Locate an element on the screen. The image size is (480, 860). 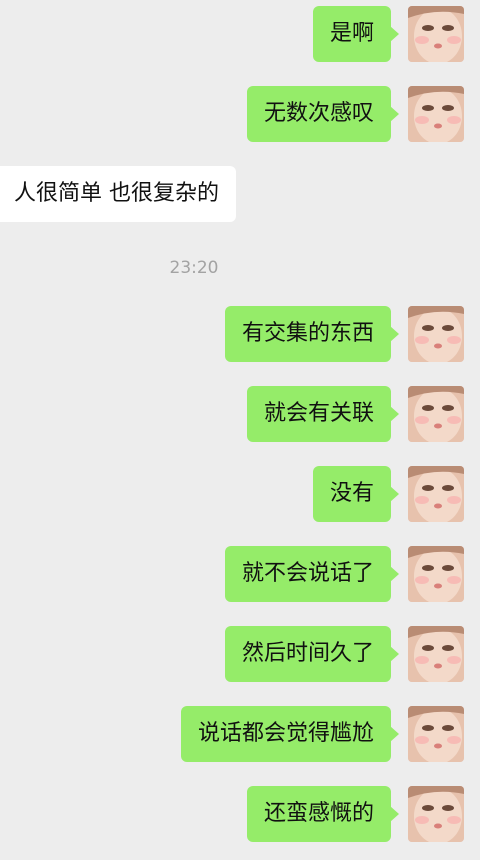
message-row: 还蛮感慨的 is located at coordinates (240, 816).